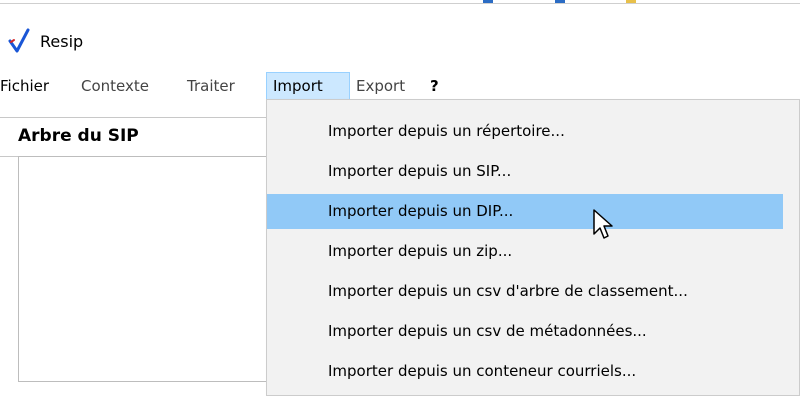  I want to click on menu-help: ?, so click(434, 86).